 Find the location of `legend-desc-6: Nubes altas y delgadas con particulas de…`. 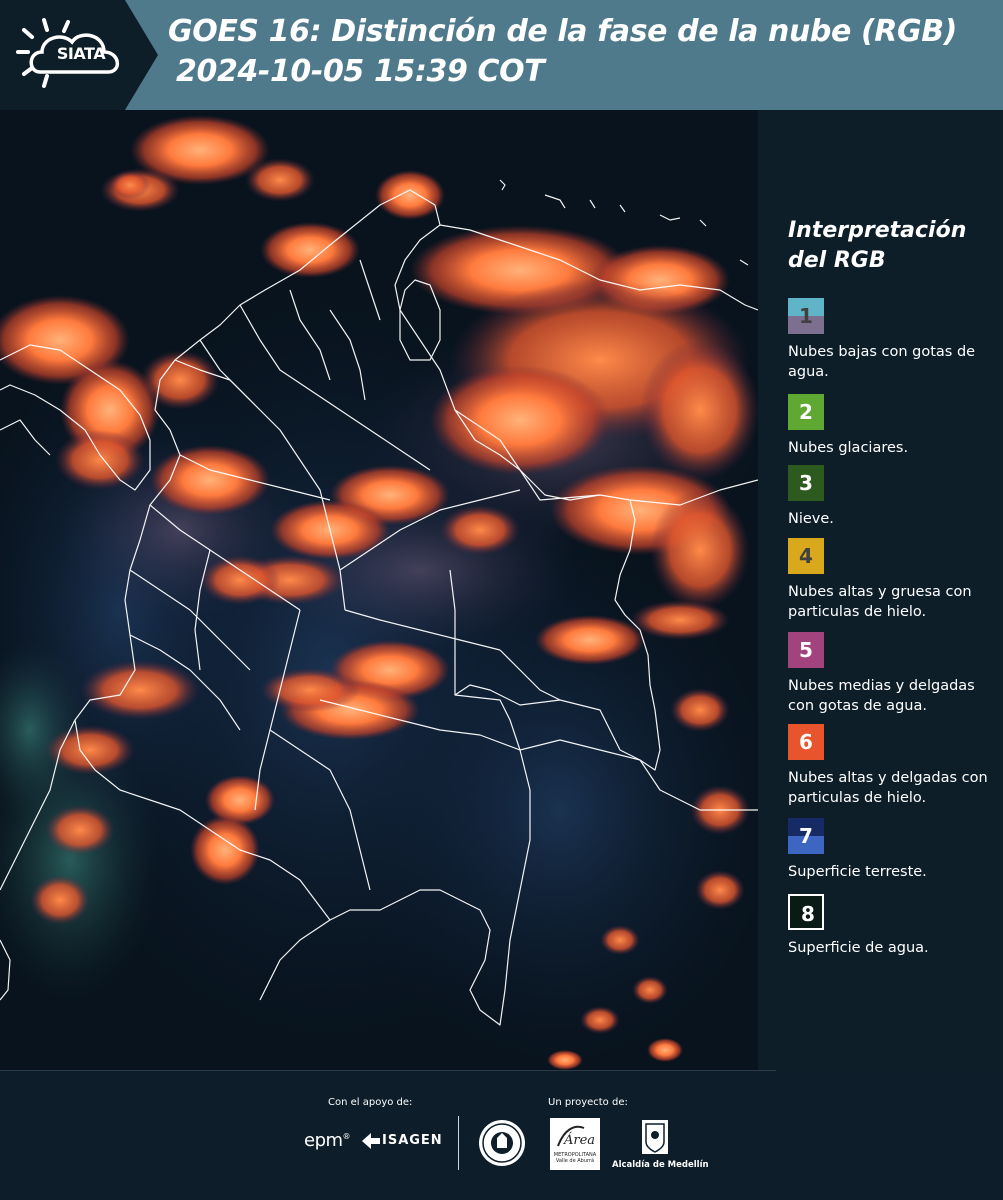

legend-desc-6: Nubes altas y delgadas con particulas de… is located at coordinates (888, 788).